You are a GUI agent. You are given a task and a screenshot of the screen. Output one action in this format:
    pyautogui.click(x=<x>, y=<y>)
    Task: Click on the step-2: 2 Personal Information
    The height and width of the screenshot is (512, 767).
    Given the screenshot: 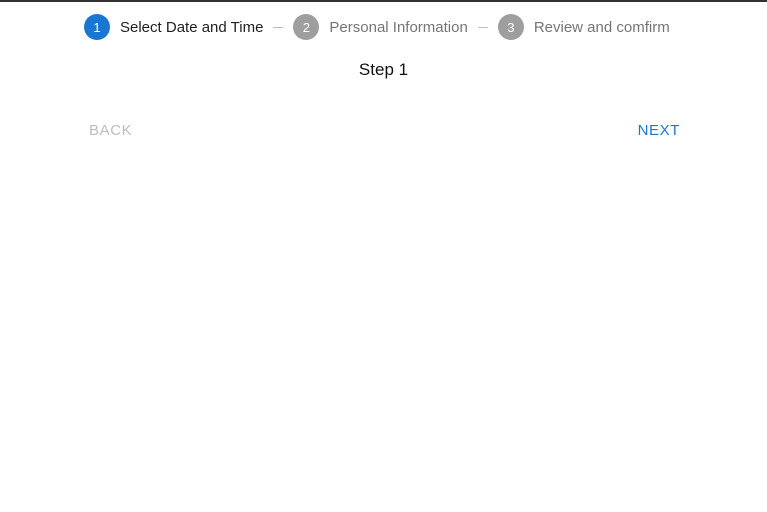 What is the action you would take?
    pyautogui.click(x=380, y=27)
    